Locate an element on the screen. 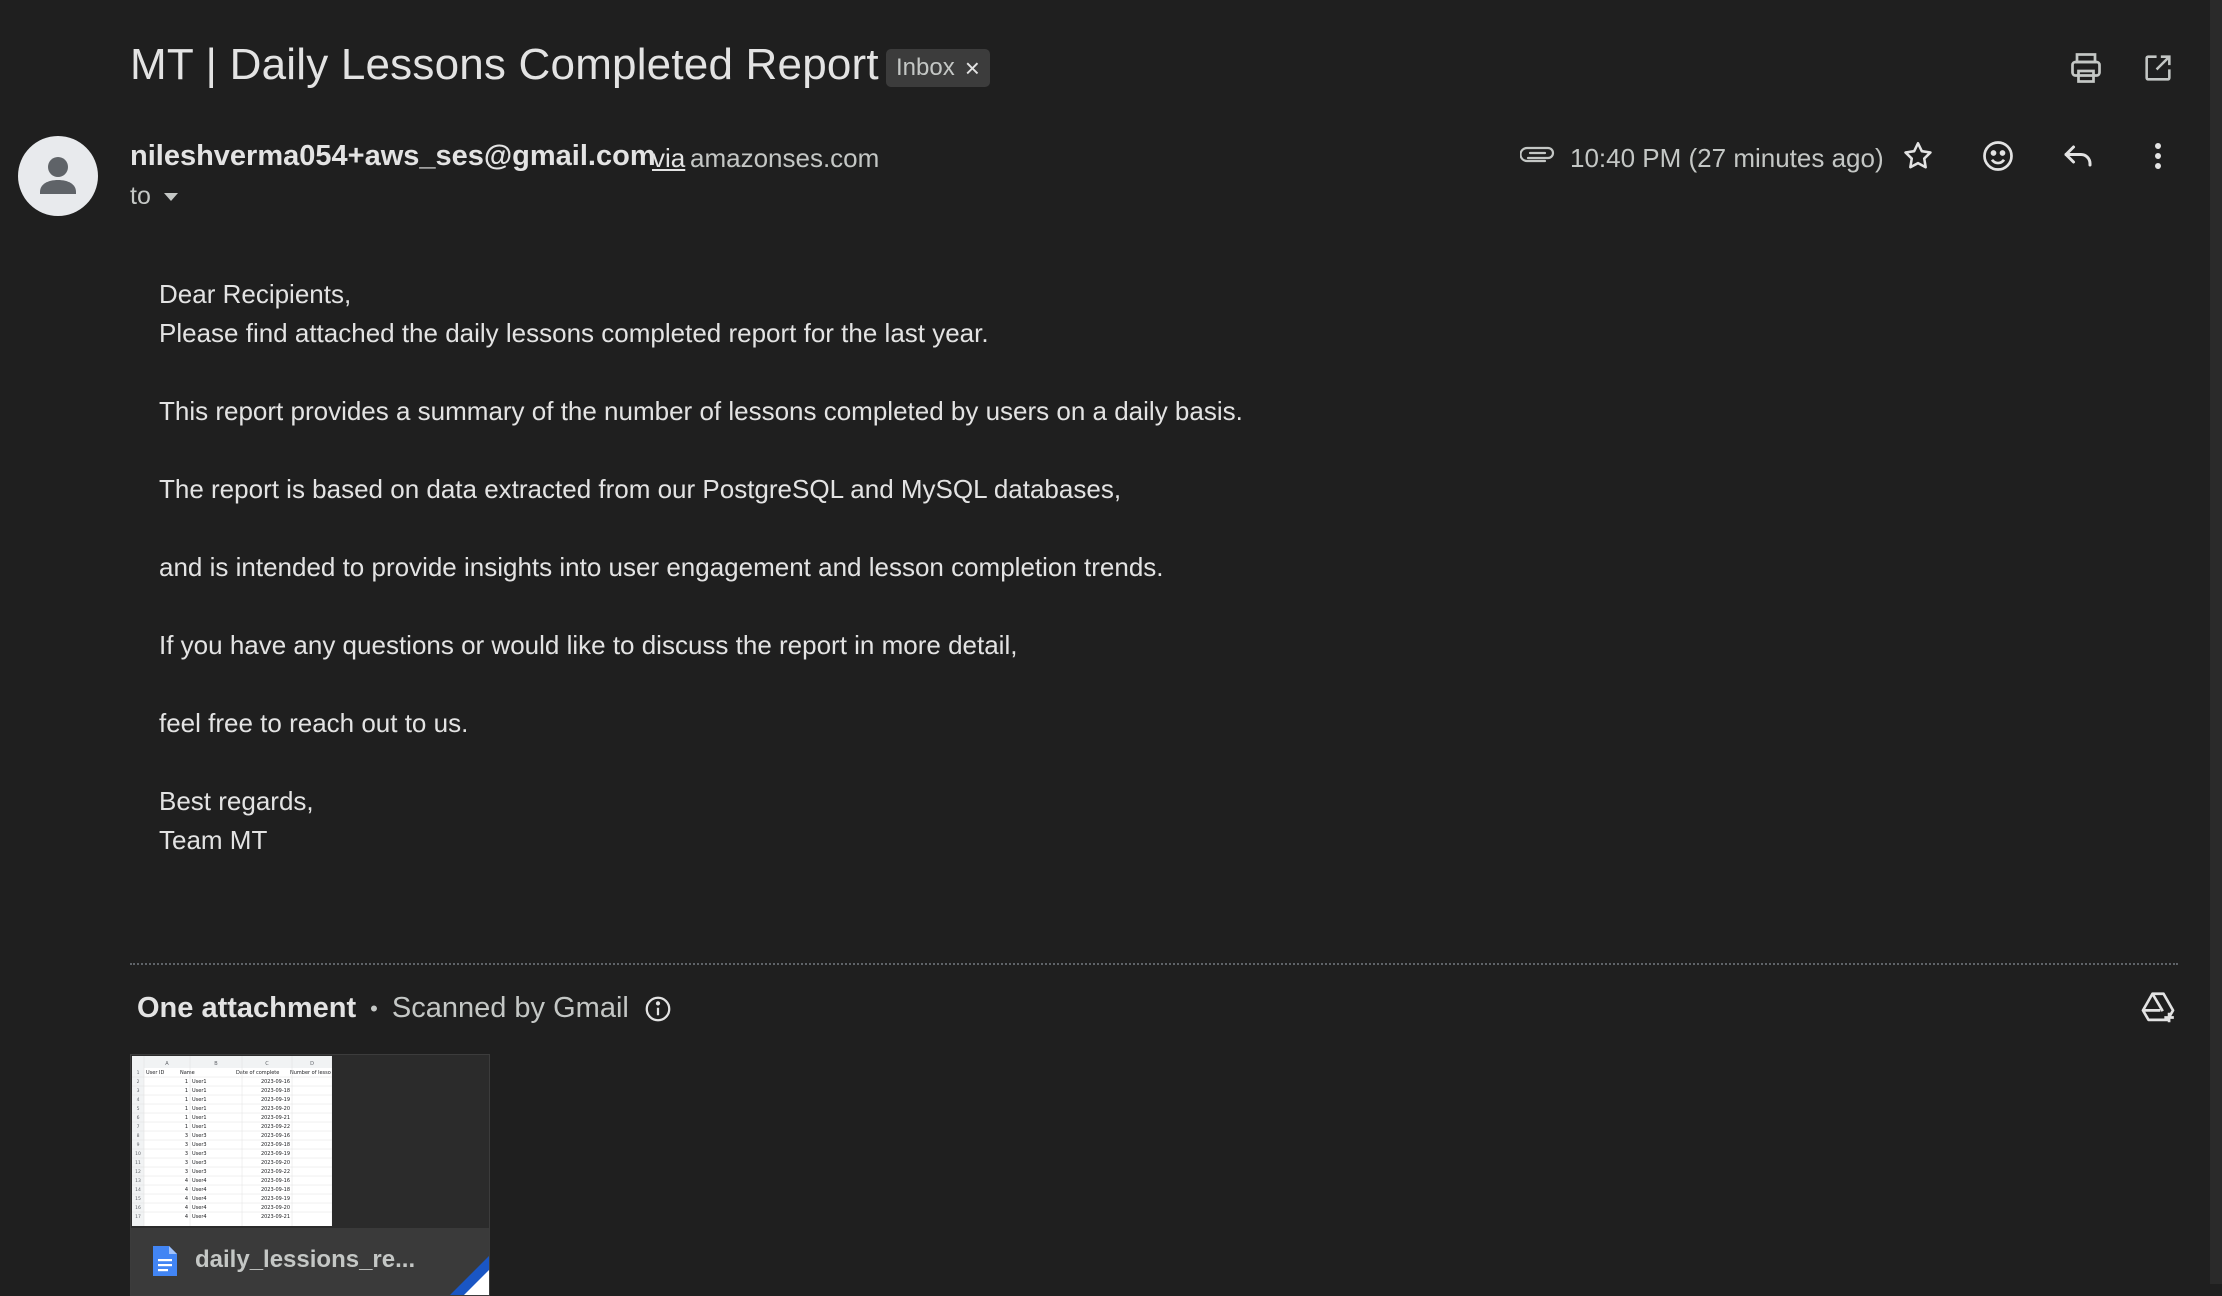 The image size is (2222, 1296). row-number: 4 is located at coordinates (138, 1100).